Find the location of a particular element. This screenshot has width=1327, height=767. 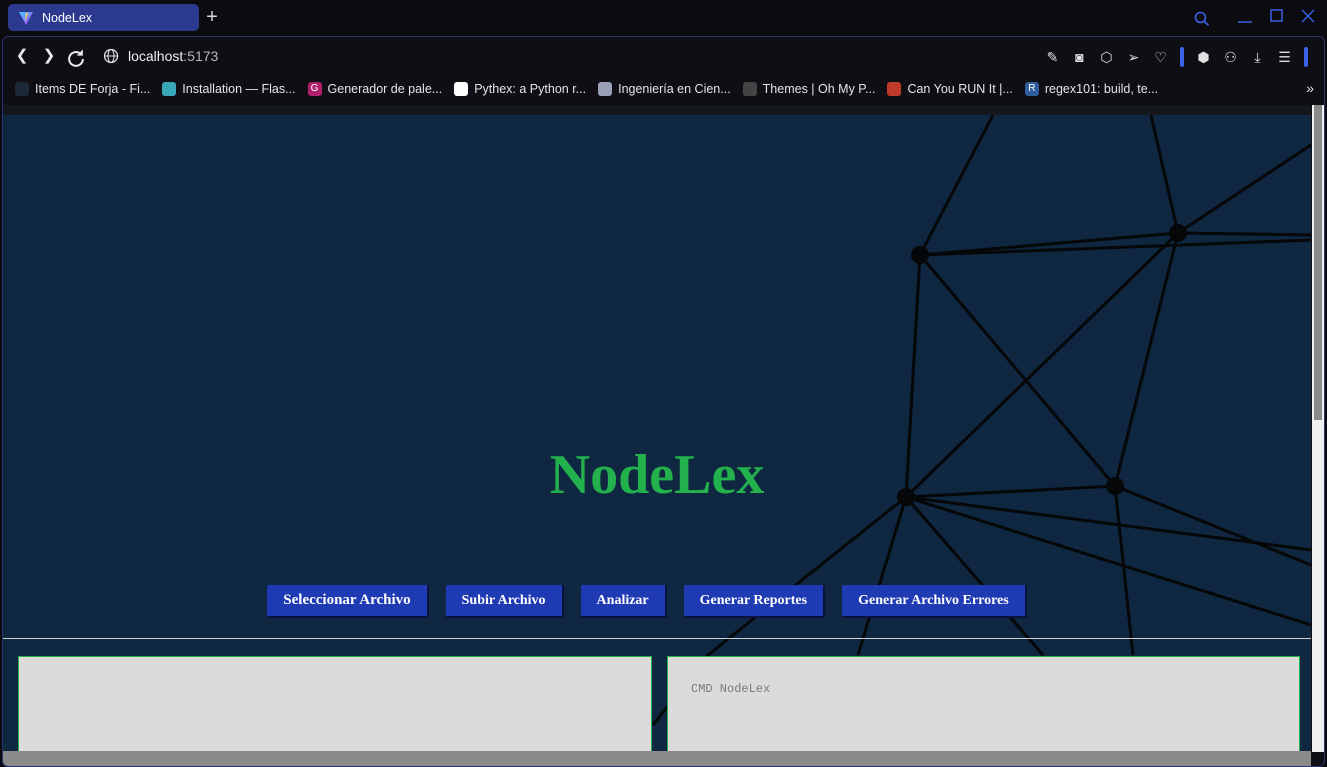

search-icon is located at coordinates (1202, 19).